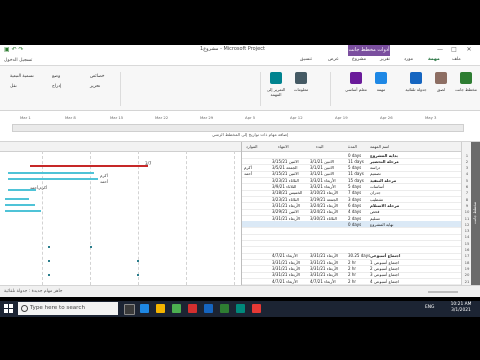  What do you see at coordinates (129, 309) in the screenshot?
I see `task-view-icon` at bounding box center [129, 309].